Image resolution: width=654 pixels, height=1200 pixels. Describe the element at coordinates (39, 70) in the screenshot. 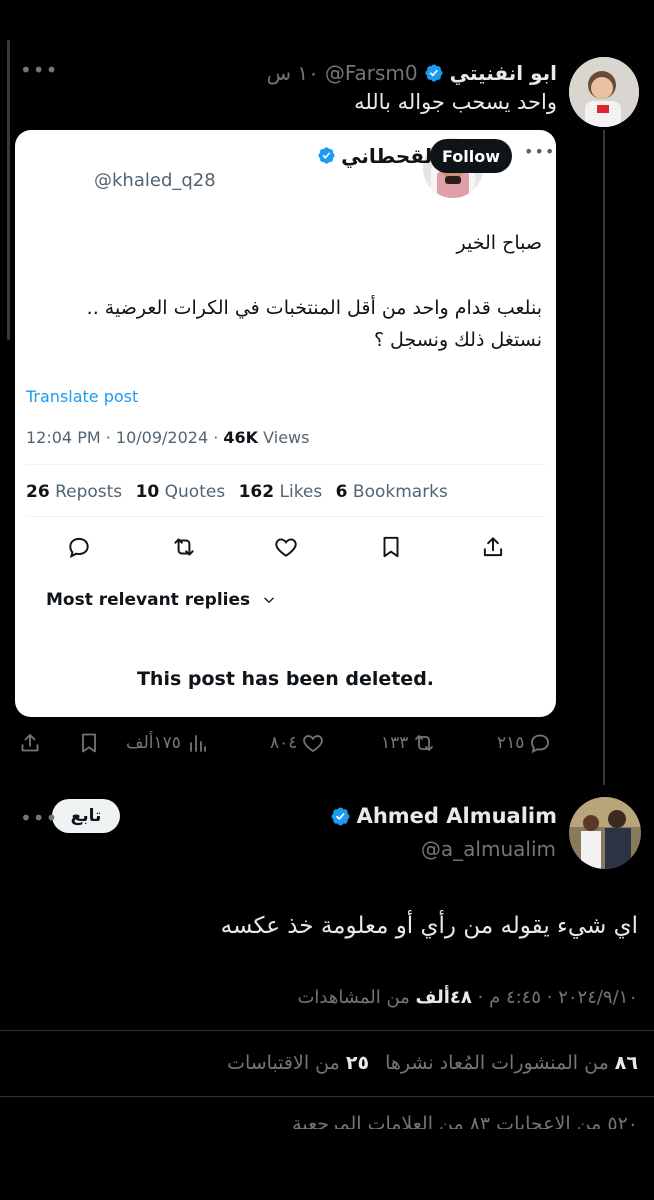

I see `tweet1-more-icon: •••` at that location.